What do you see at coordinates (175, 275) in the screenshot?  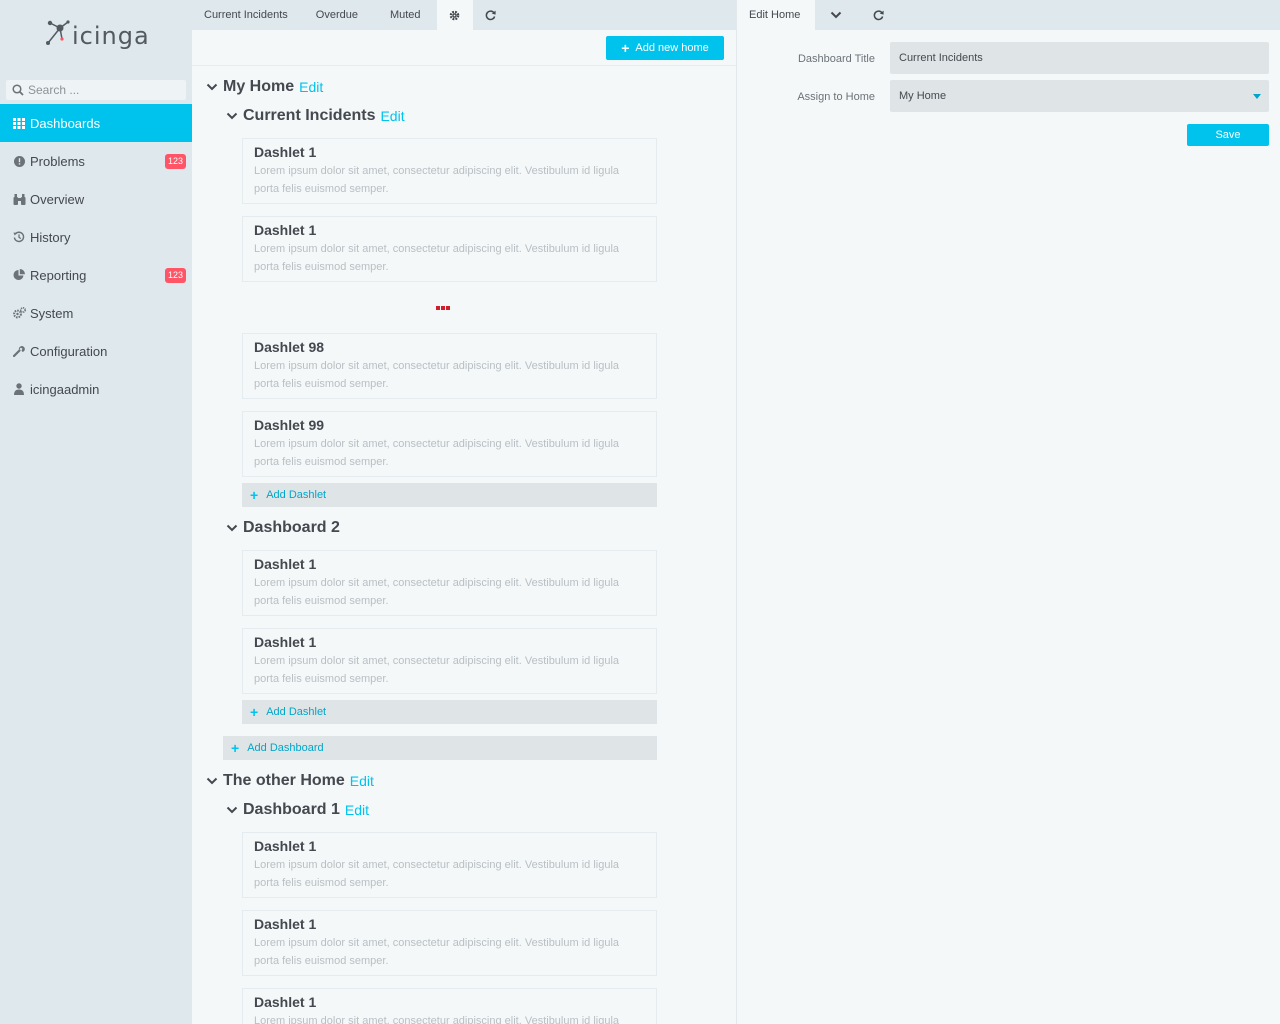 I see `reporting-count-badge: 123` at bounding box center [175, 275].